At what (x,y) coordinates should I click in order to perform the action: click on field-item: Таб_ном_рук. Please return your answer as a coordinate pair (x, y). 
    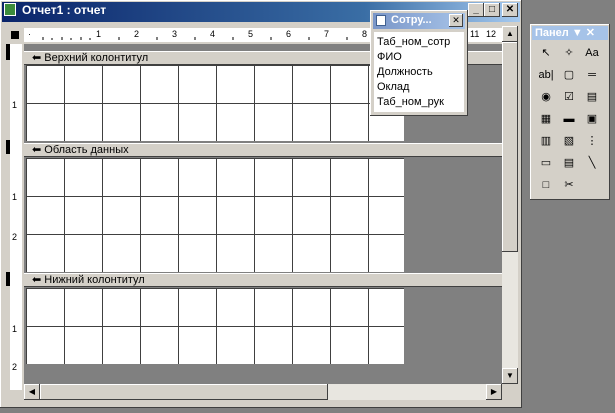
    Looking at the image, I should click on (410, 102).